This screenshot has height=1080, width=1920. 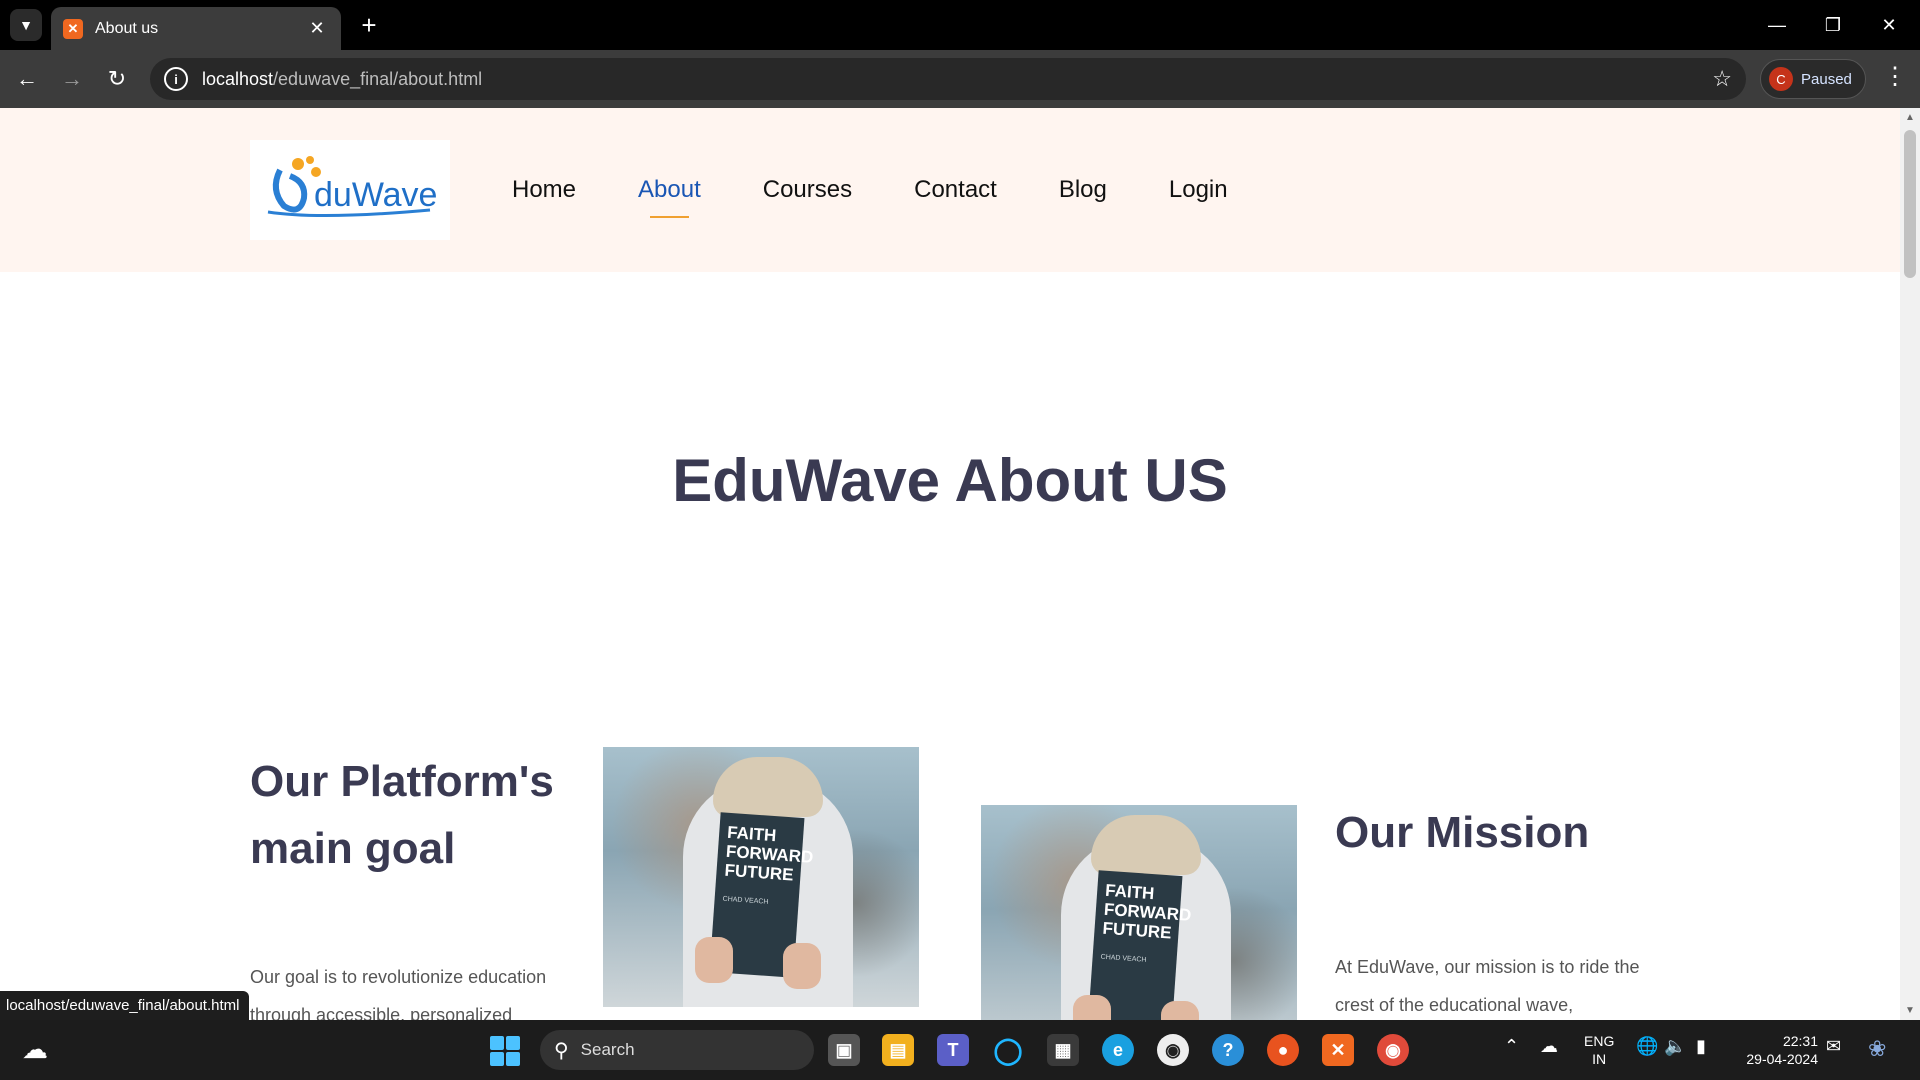 What do you see at coordinates (505, 1051) in the screenshot?
I see `windows-start-icon` at bounding box center [505, 1051].